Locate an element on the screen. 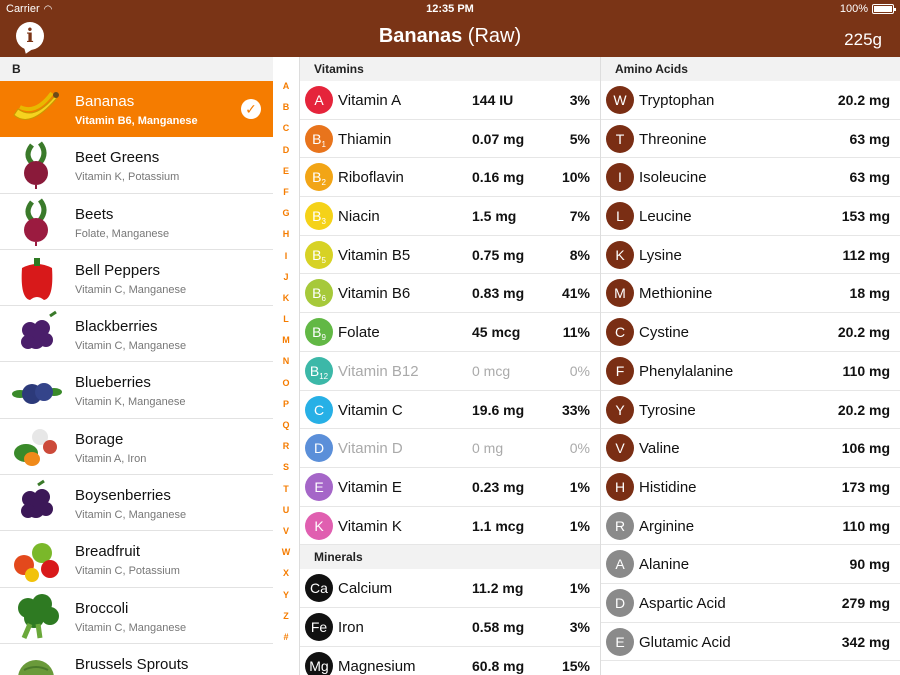  alphabet-index: A B C D E F G H I J K L M N O P Q R S T U V W X Y Z # is located at coordinates (286, 371).